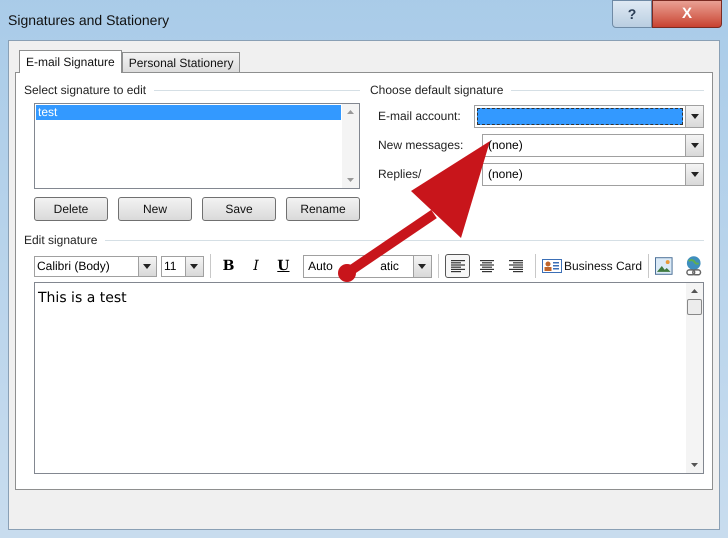  What do you see at coordinates (61, 240) in the screenshot?
I see `section-heading: Edit signature` at bounding box center [61, 240].